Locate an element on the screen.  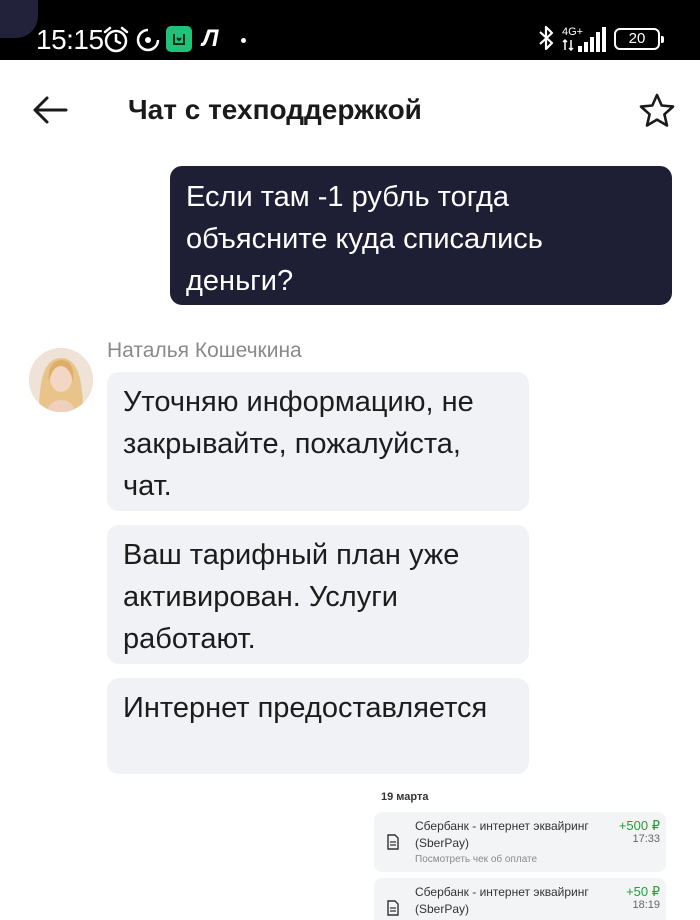
battery-icon: 20 is located at coordinates (639, 39).